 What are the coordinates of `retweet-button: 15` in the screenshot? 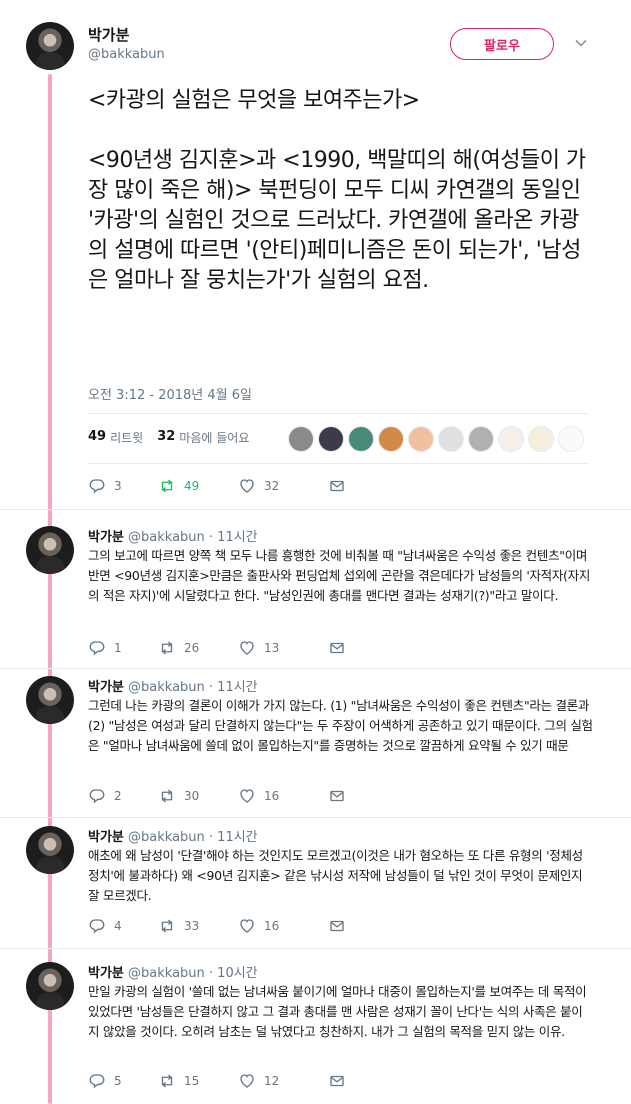 It's located at (198, 1081).